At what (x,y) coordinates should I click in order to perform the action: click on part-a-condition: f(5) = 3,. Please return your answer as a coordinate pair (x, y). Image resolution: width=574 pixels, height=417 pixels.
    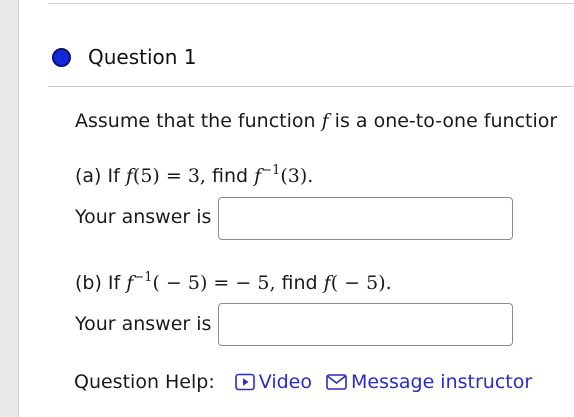
    Looking at the image, I should click on (165, 176).